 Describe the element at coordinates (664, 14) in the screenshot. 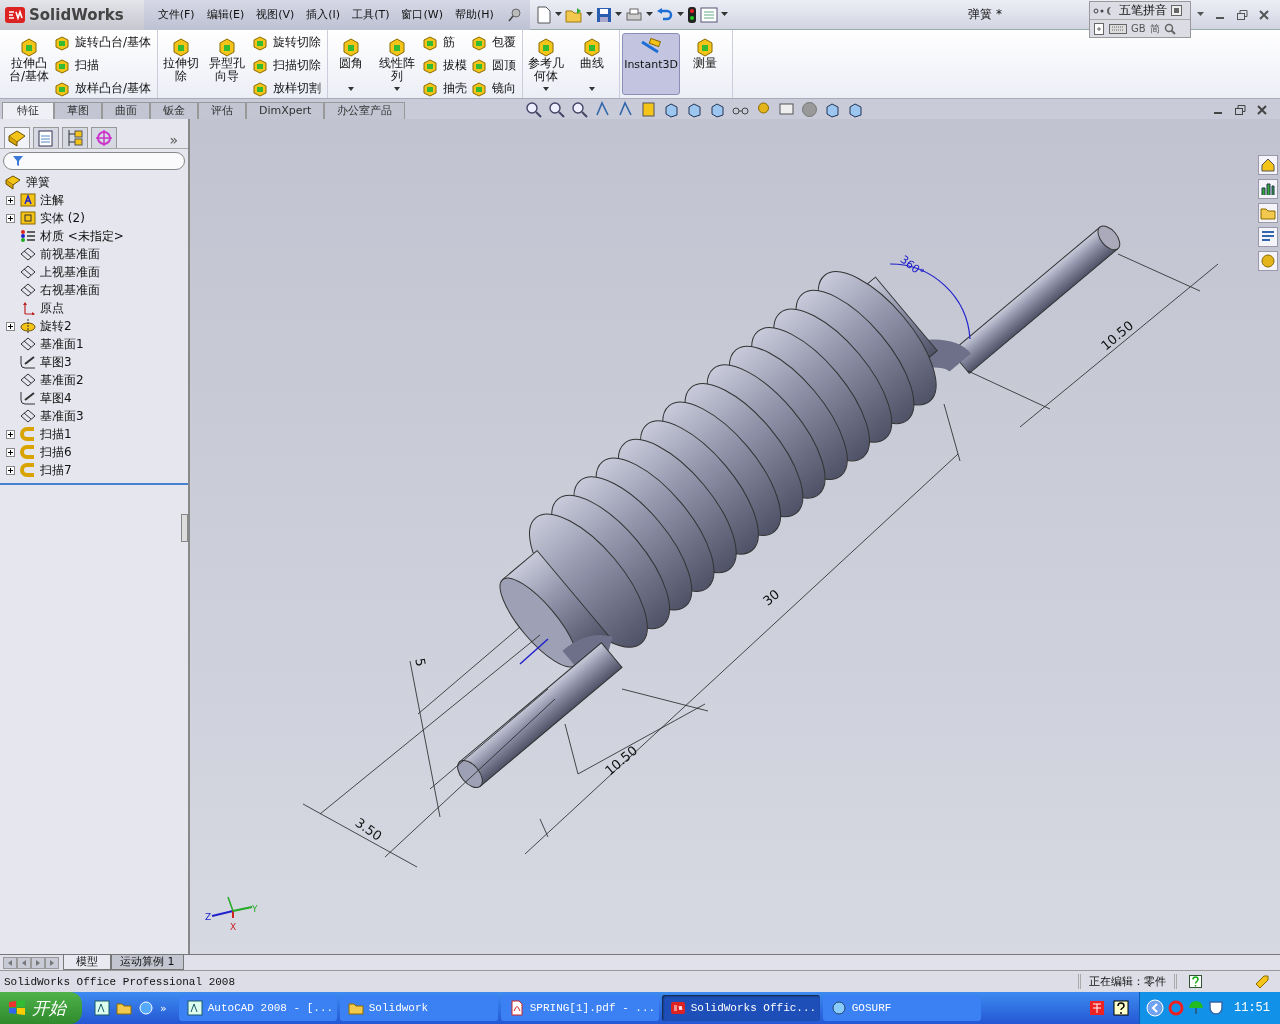

I see `undo-icon` at that location.